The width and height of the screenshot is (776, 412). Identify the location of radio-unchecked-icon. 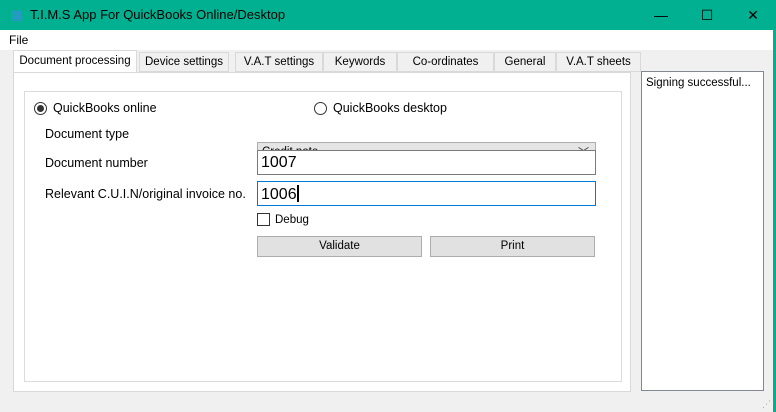
(320, 108).